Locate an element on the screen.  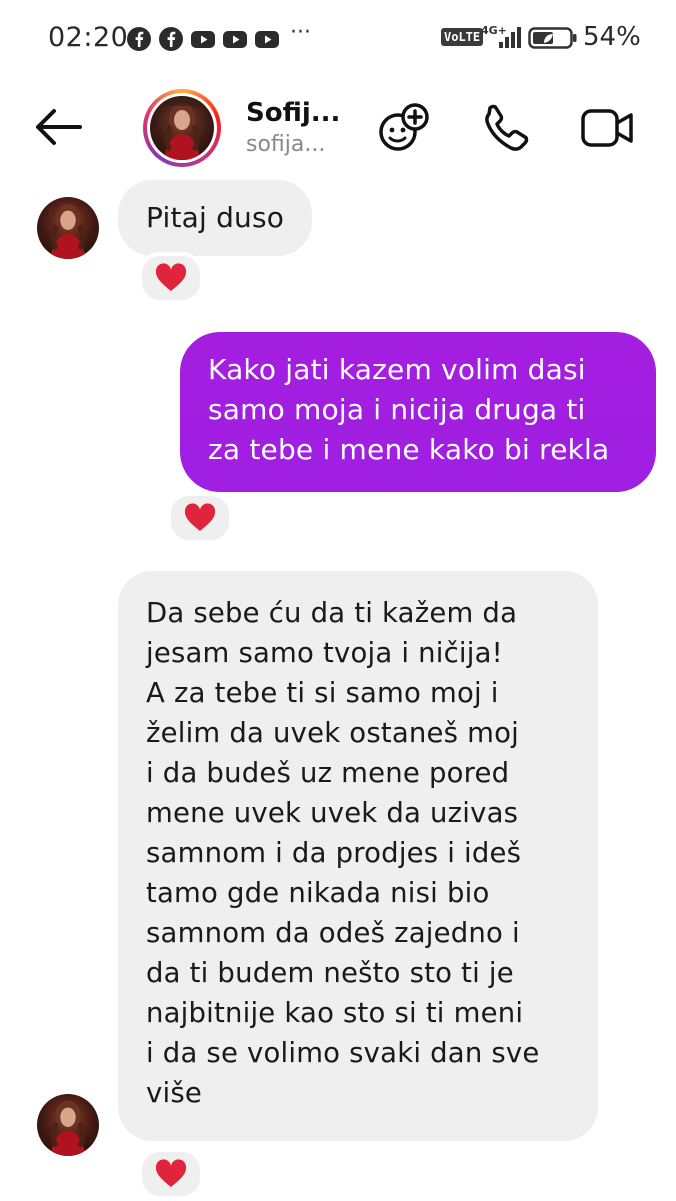
phone-icon is located at coordinates (507, 127).